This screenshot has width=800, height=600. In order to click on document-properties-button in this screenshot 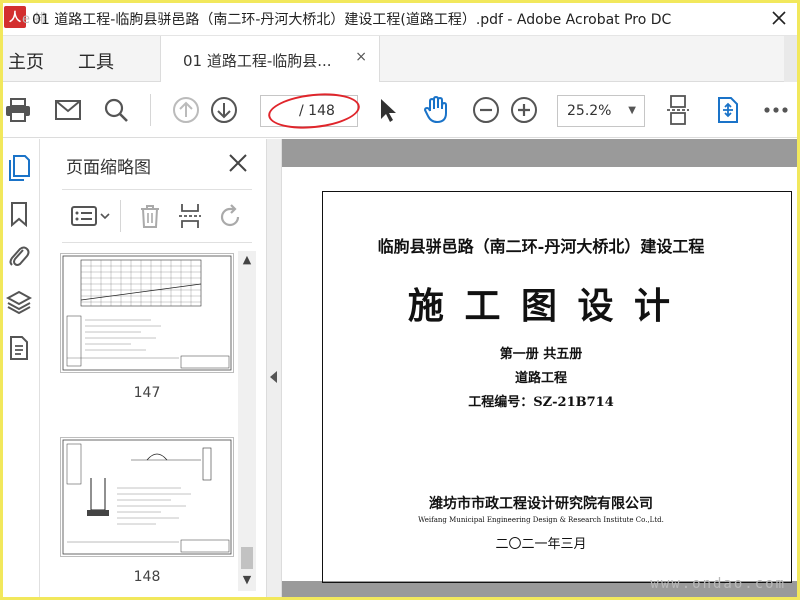, I will do `click(19, 348)`.